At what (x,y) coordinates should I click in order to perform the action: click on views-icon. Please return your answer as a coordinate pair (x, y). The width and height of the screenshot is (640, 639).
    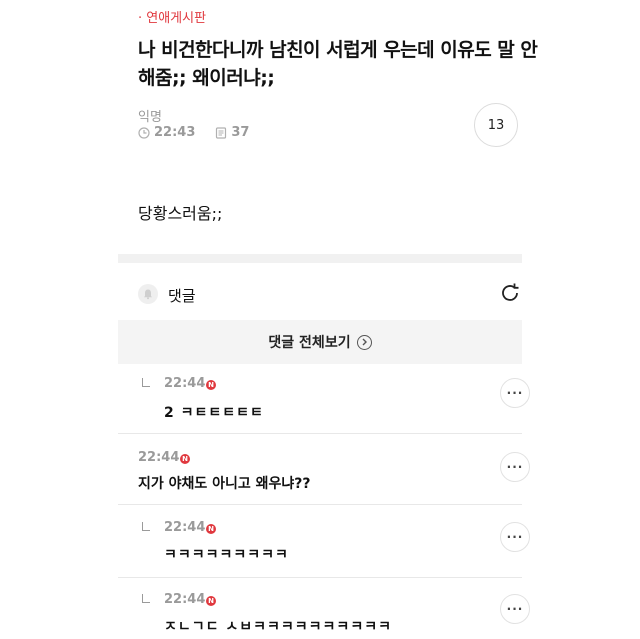
    Looking at the image, I should click on (221, 132).